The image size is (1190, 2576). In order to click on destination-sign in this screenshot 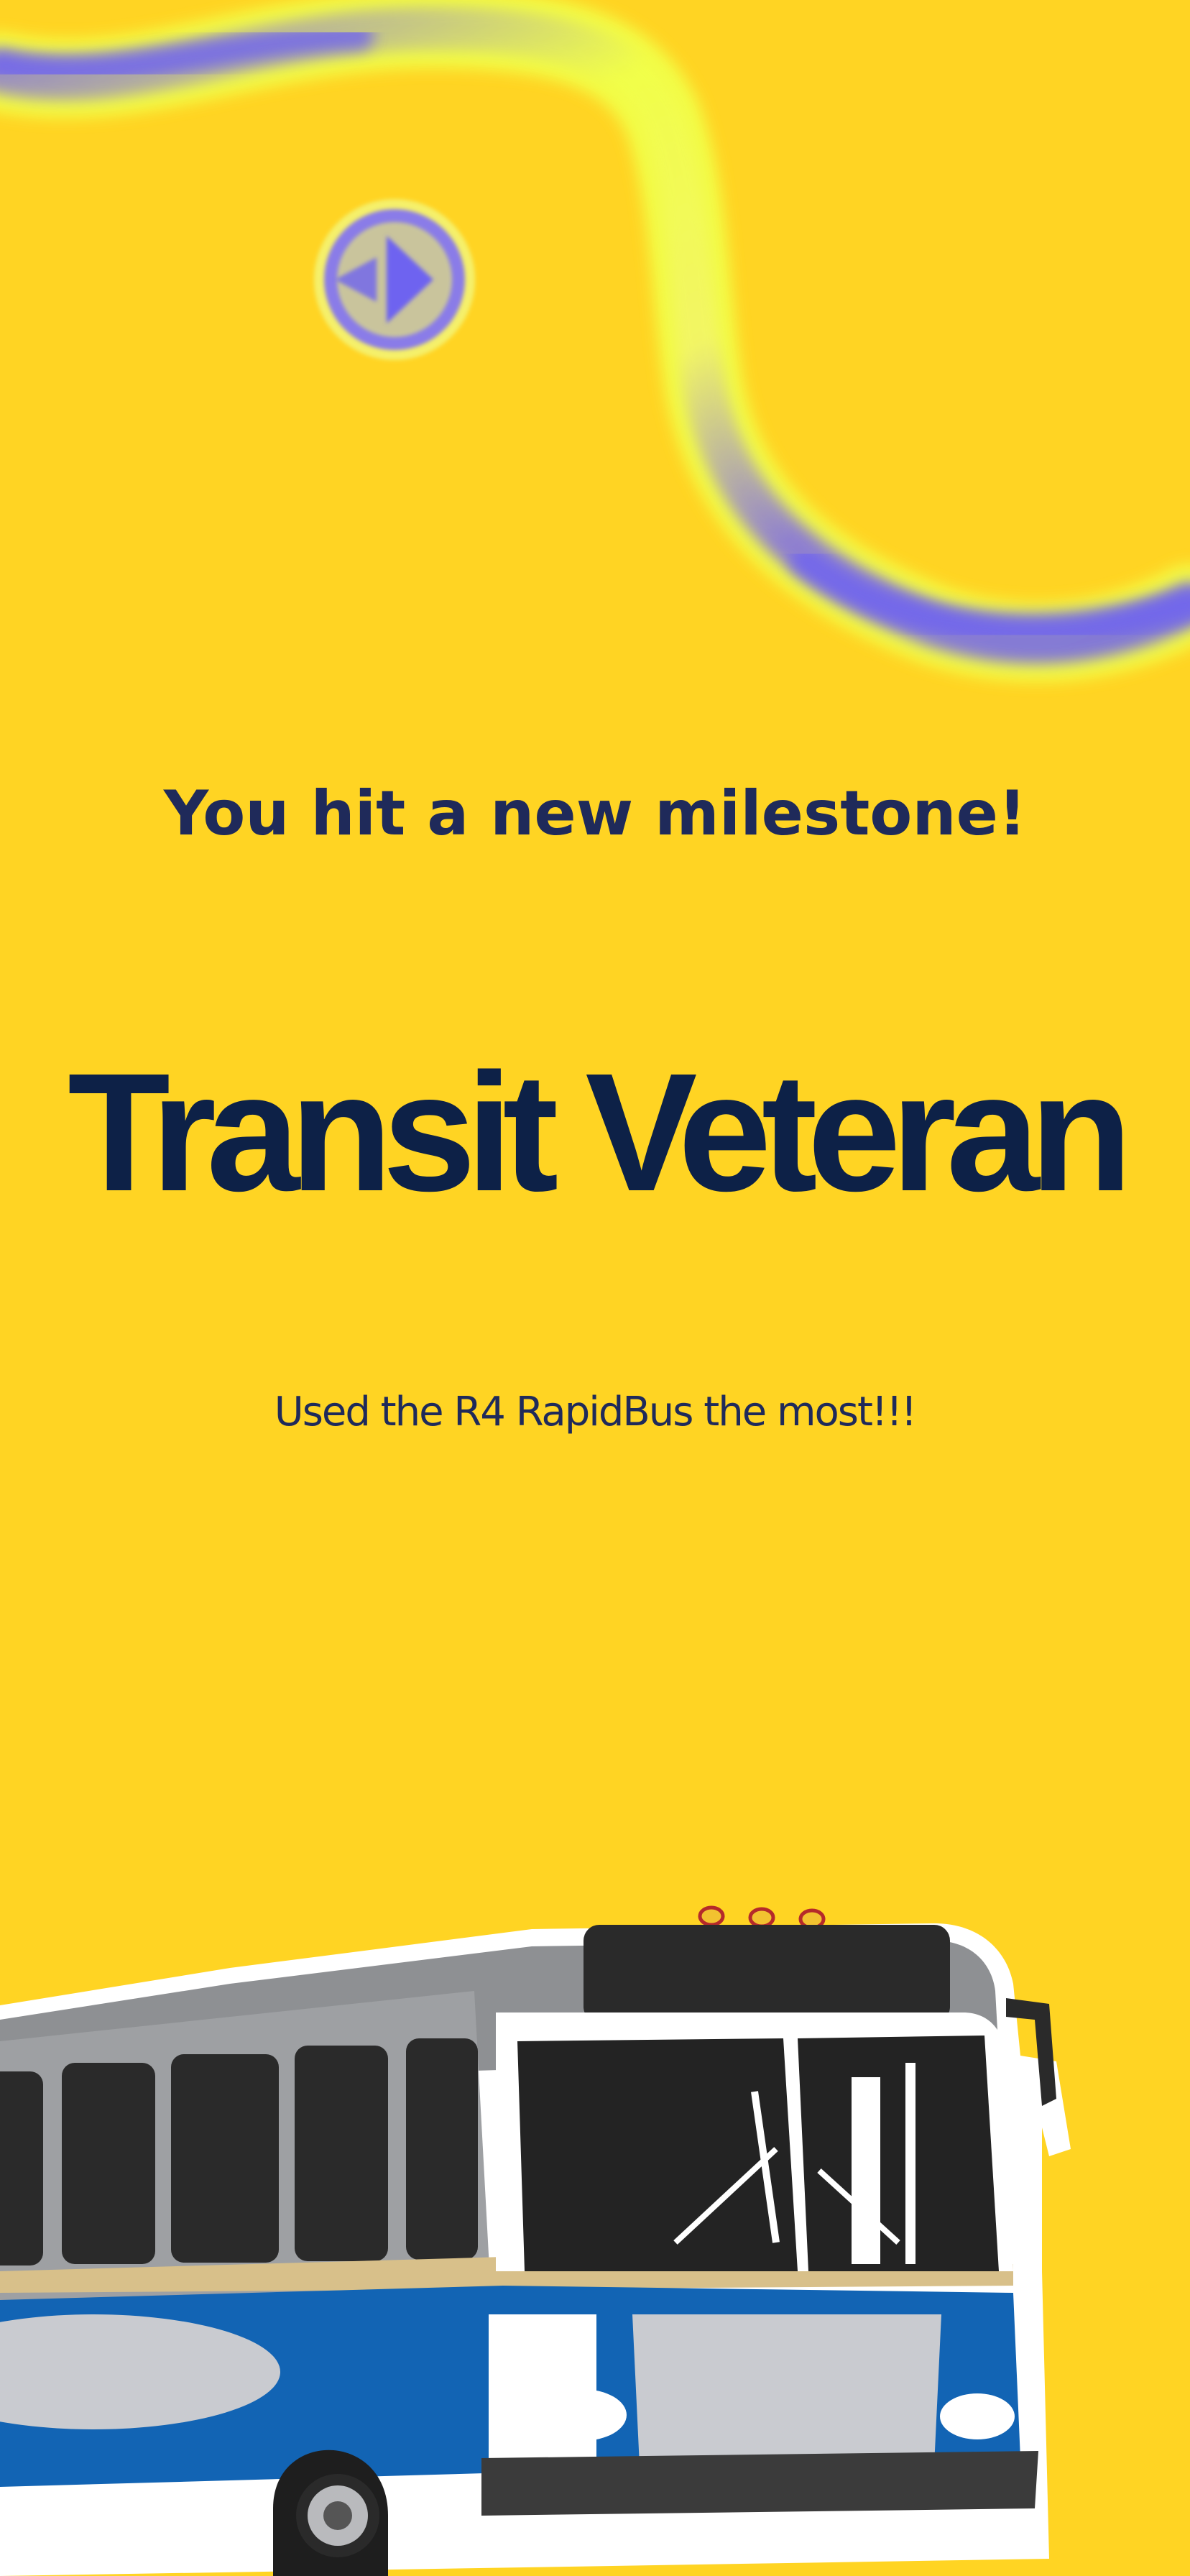, I will do `click(767, 1974)`.